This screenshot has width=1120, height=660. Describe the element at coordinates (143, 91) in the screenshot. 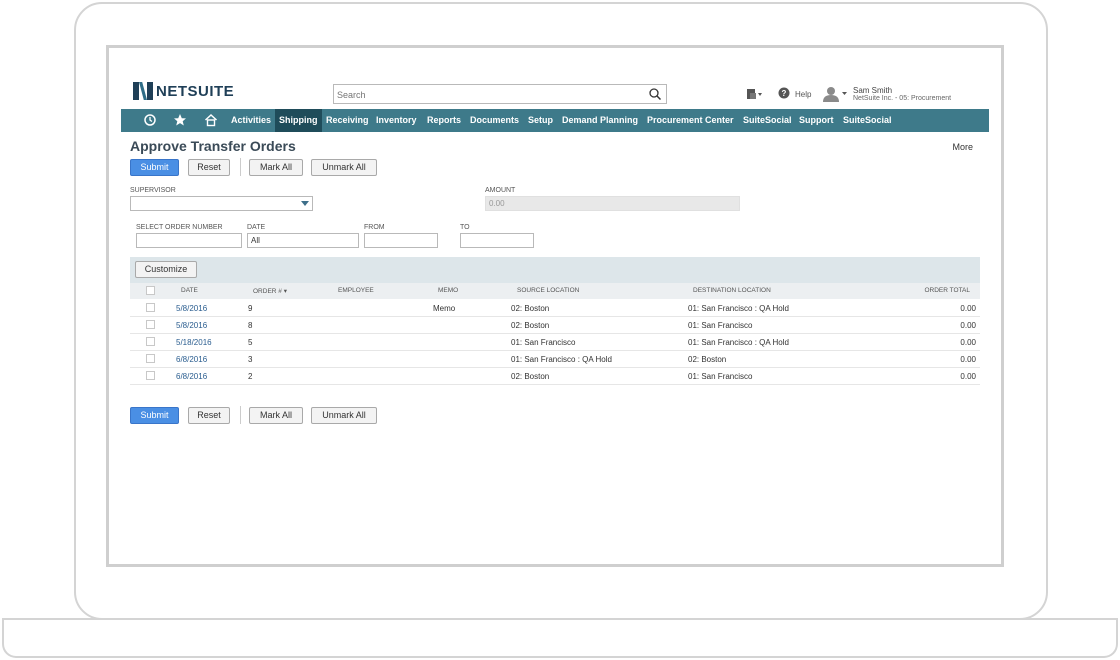

I see `netsuite-logo-icon` at that location.